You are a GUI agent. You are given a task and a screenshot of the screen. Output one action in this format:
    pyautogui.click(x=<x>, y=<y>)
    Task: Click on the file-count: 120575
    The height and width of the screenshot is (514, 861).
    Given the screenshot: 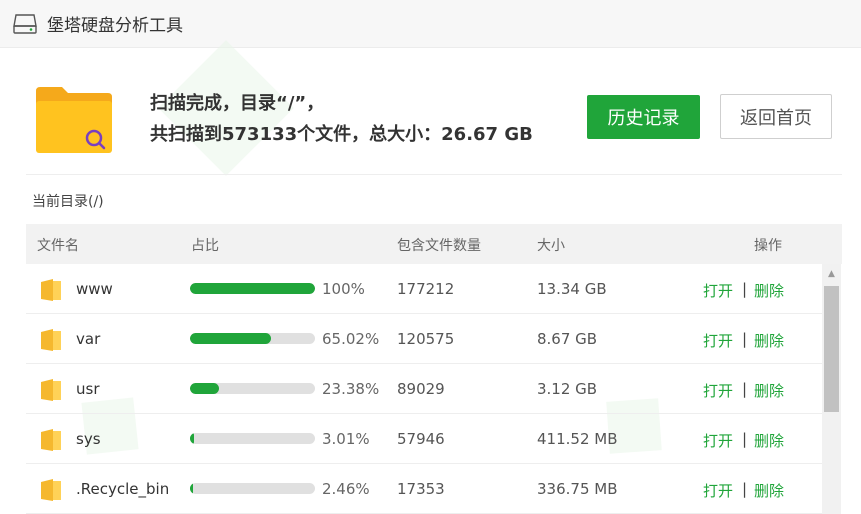 What is the action you would take?
    pyautogui.click(x=426, y=339)
    